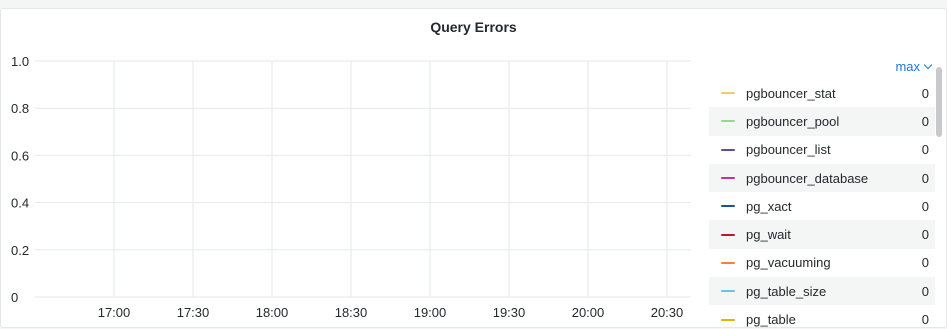  I want to click on legend-item-pg_vacuuming: pg_vacuuming 0, so click(822, 263).